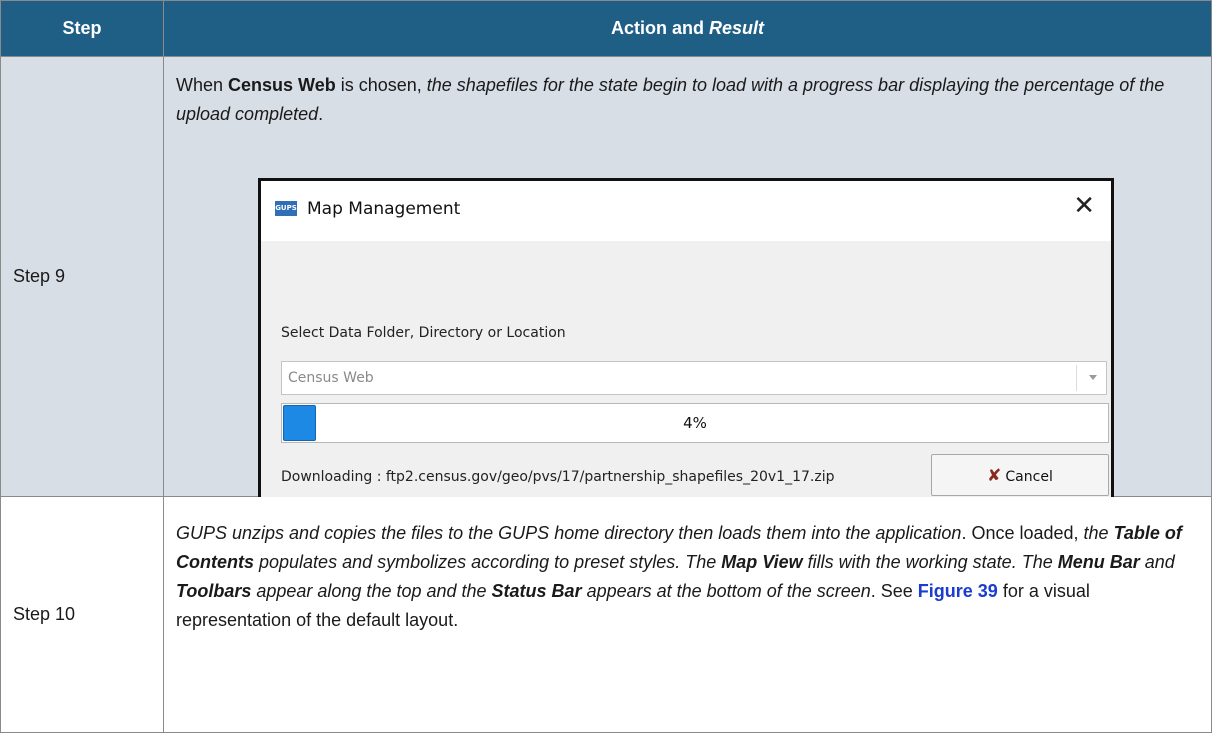  I want to click on cancel-button: ✘ Cancel, so click(1020, 475).